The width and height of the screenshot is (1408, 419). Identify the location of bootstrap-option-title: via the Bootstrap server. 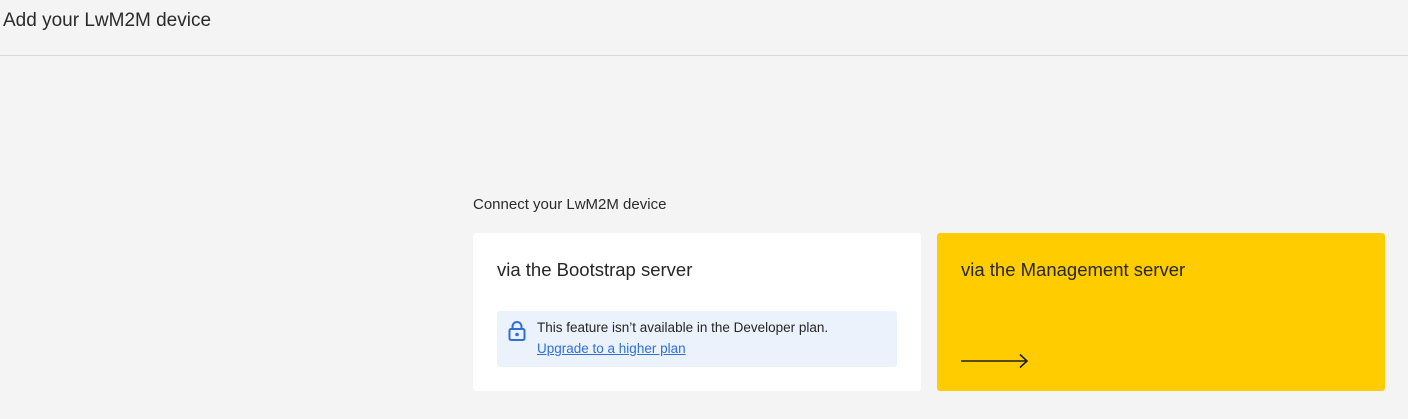
(595, 269).